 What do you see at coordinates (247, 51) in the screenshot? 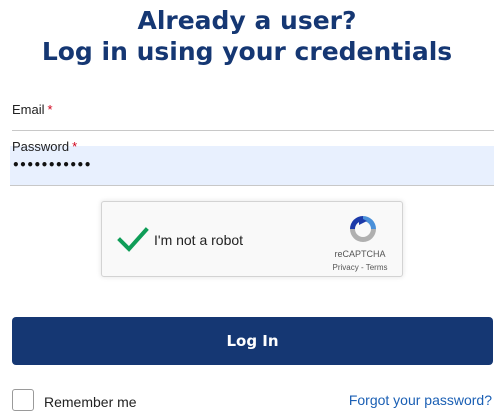
I see `heading-line-2: Log in using your credentials` at bounding box center [247, 51].